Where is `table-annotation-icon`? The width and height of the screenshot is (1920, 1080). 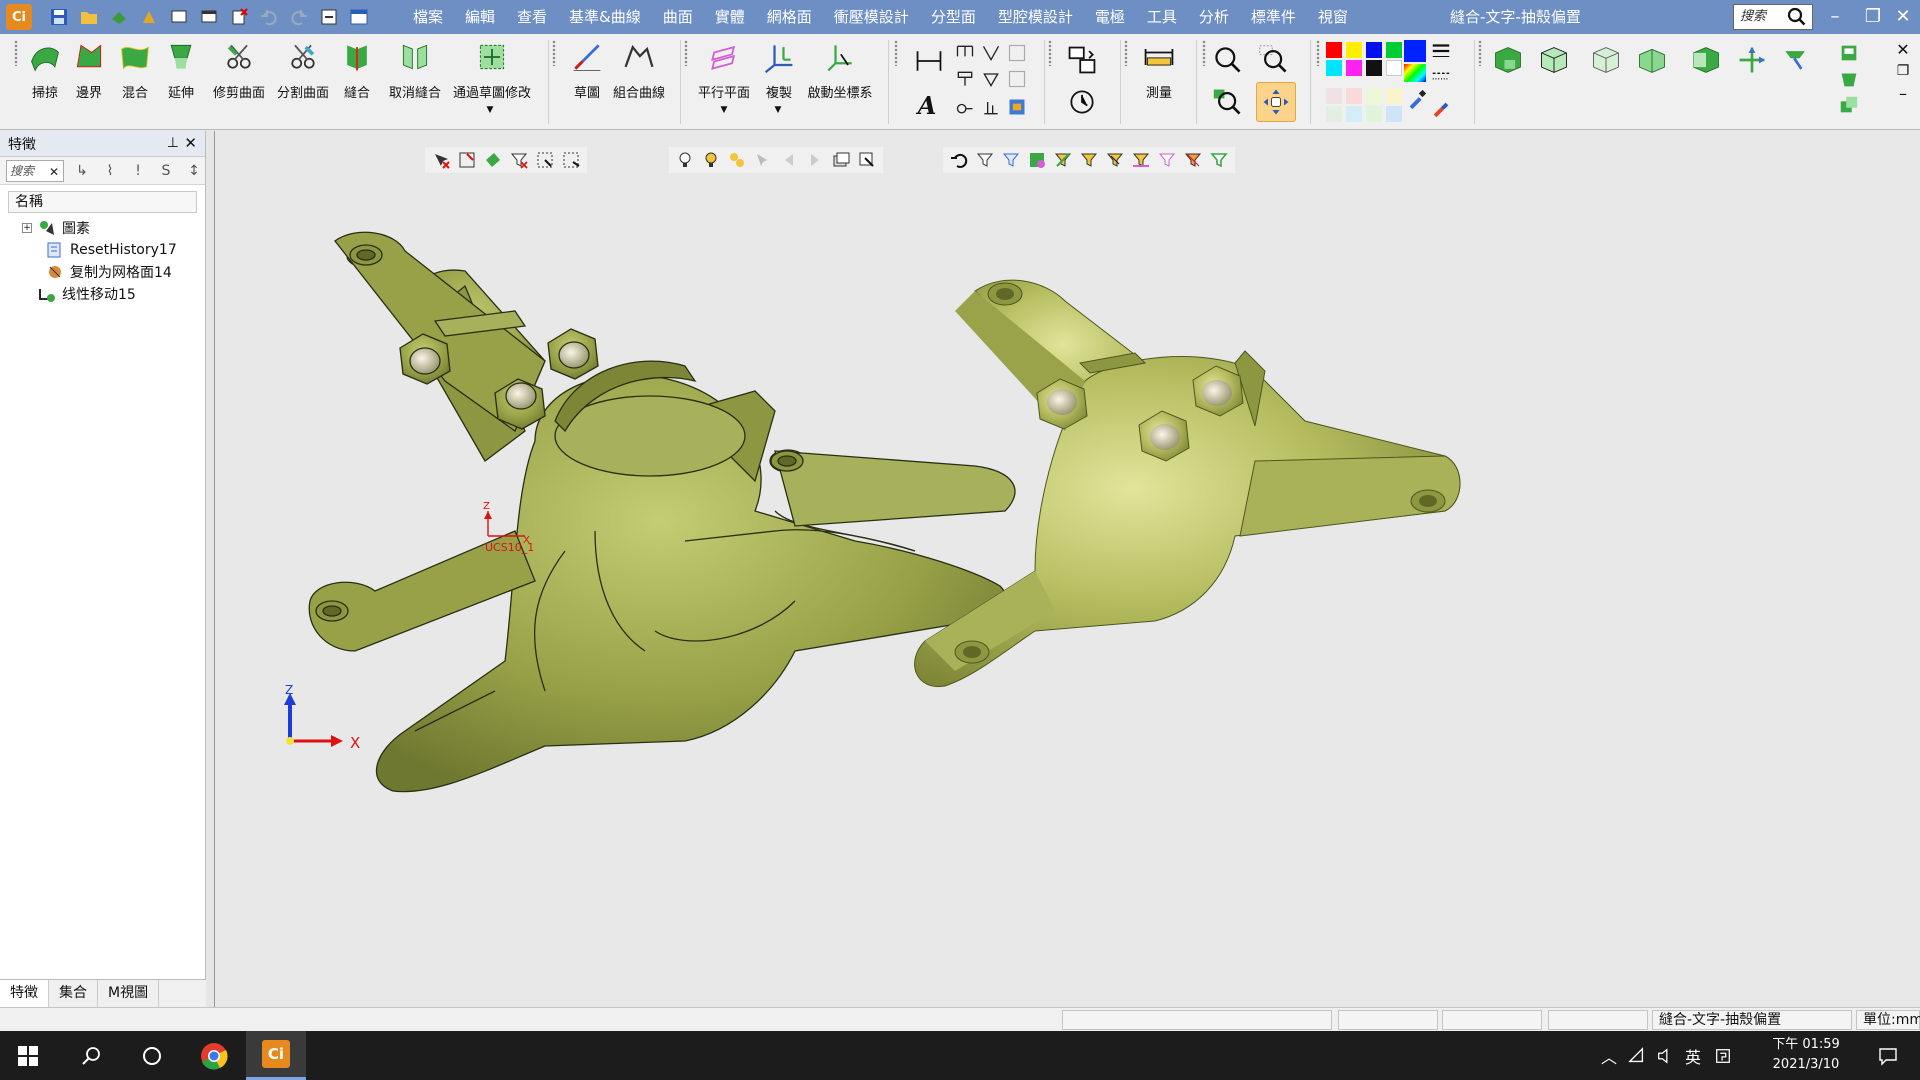 table-annotation-icon is located at coordinates (1017, 107).